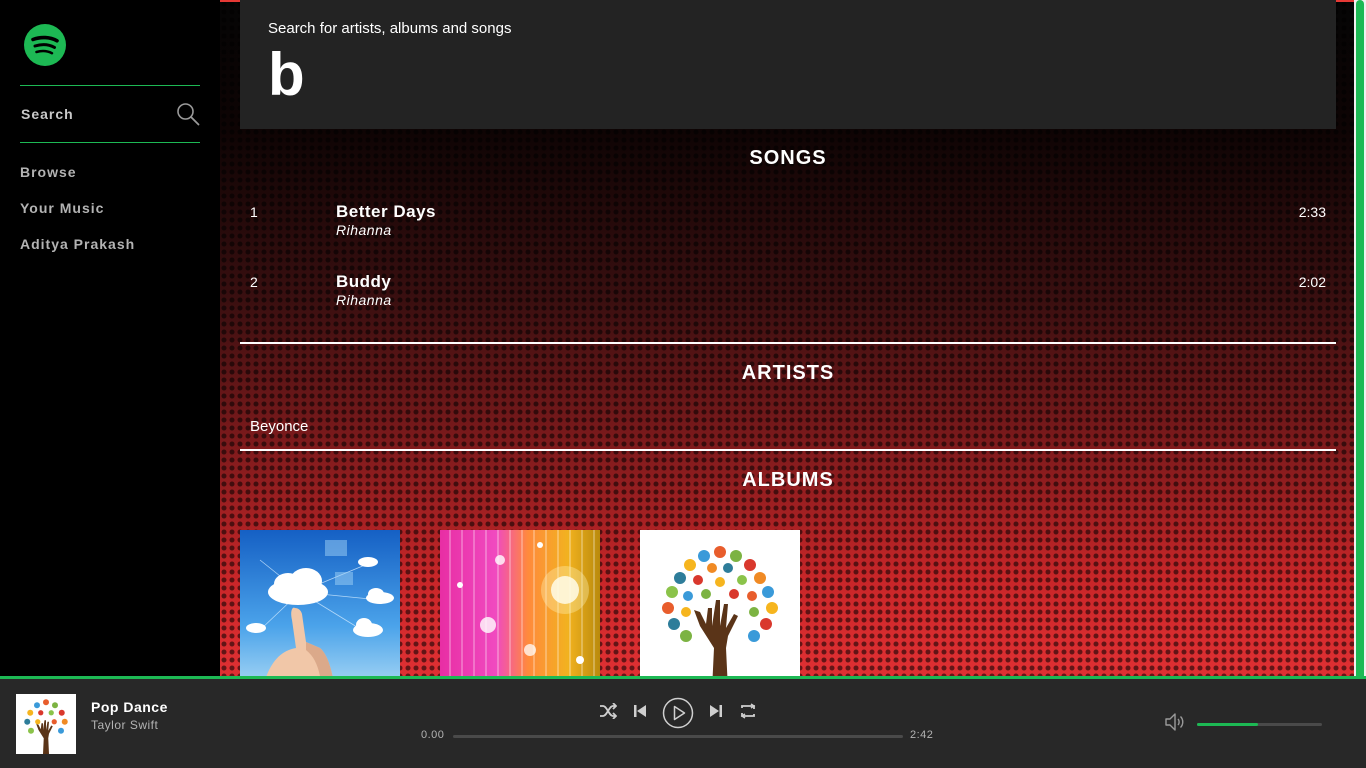 This screenshot has width=1366, height=768. I want to click on sidebar-item-your-music: Your Music, so click(62, 208).